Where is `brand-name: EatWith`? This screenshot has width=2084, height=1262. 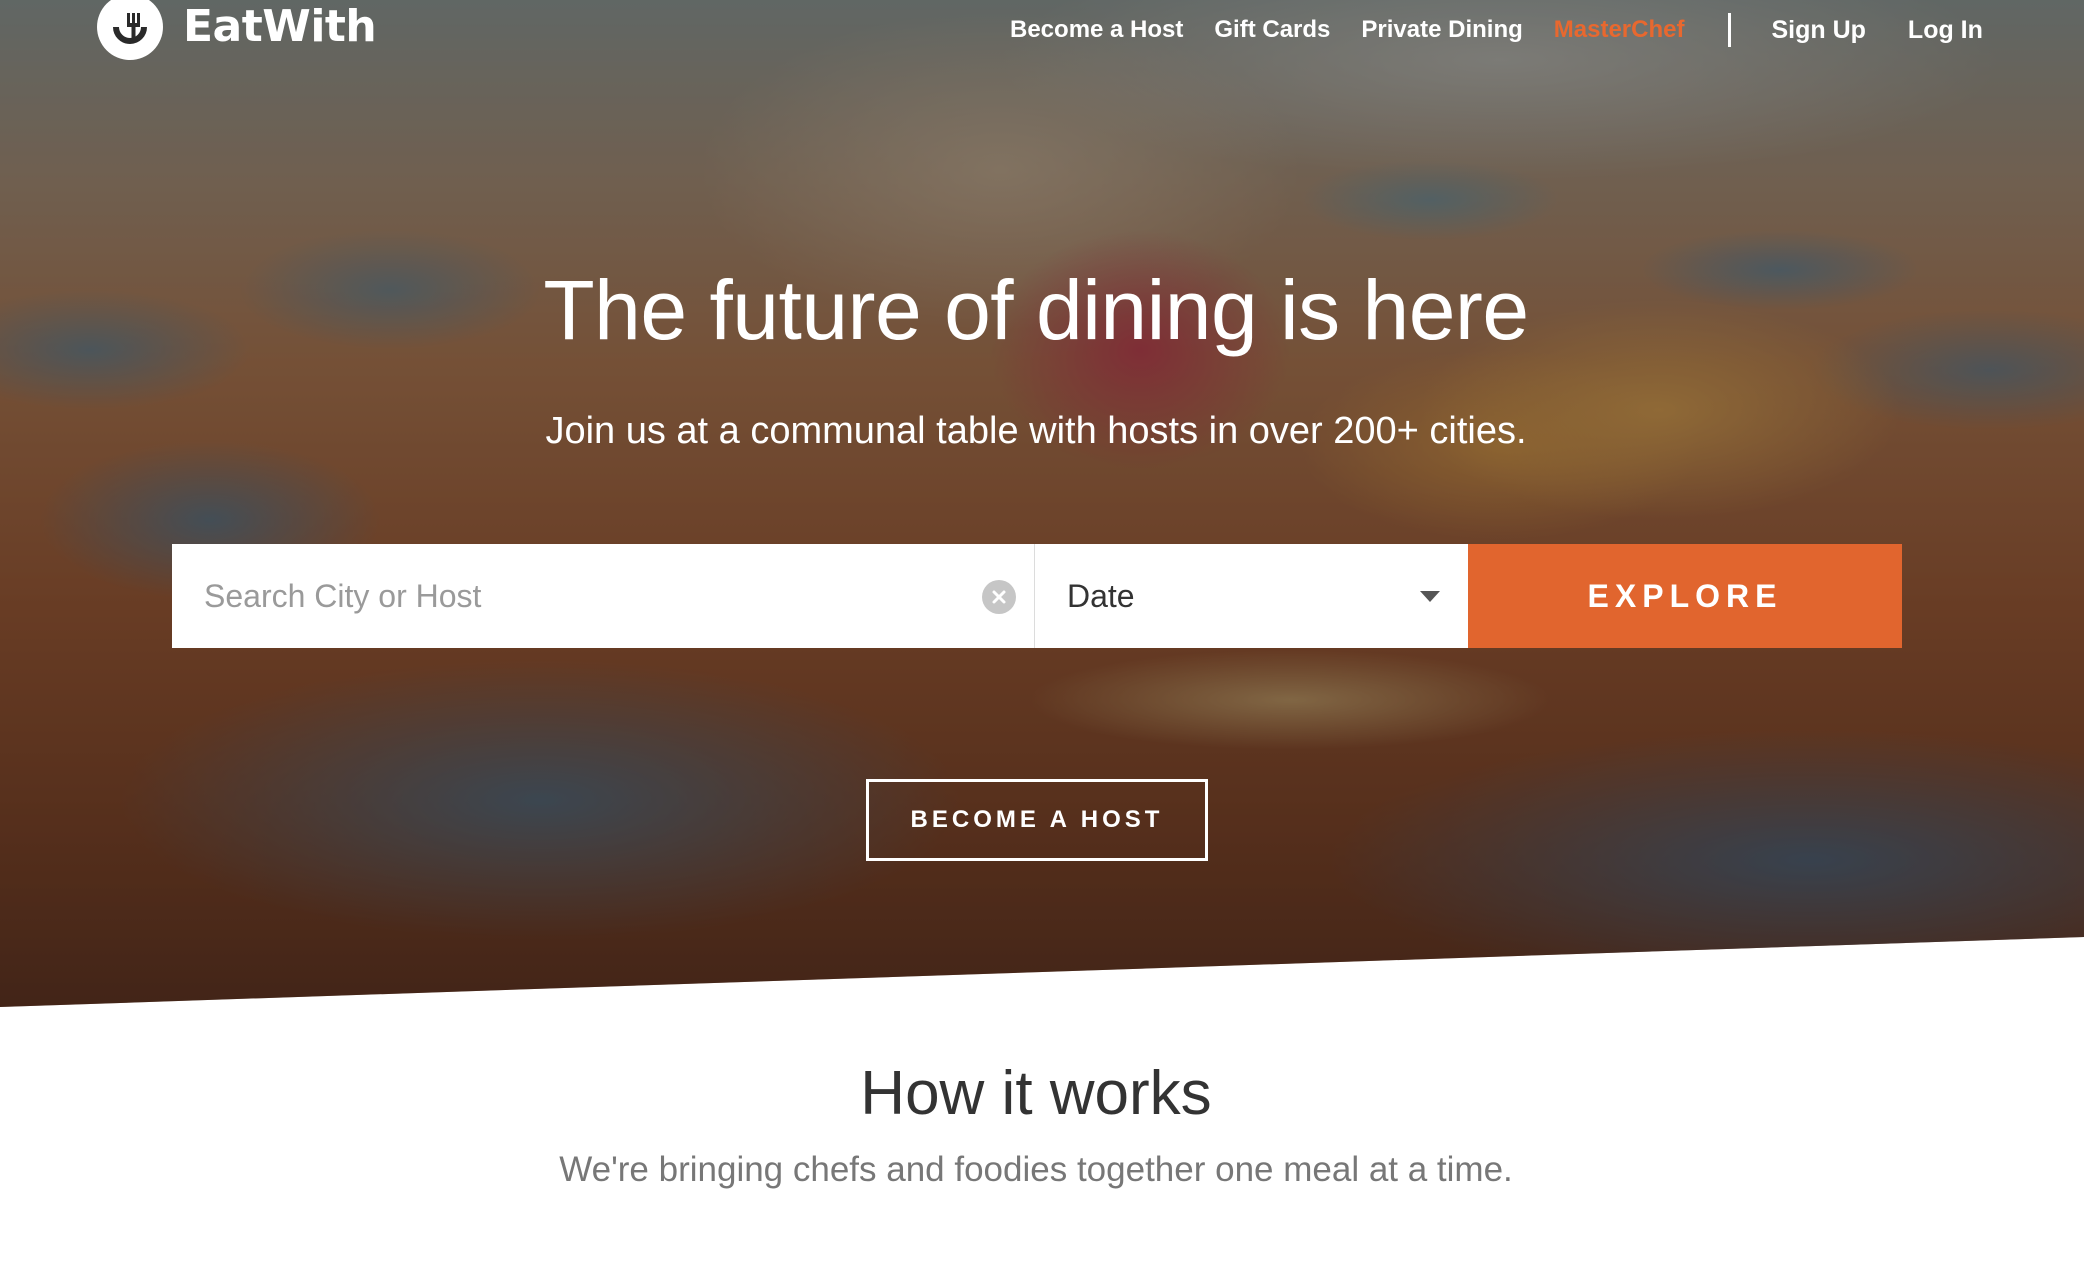 brand-name: EatWith is located at coordinates (280, 26).